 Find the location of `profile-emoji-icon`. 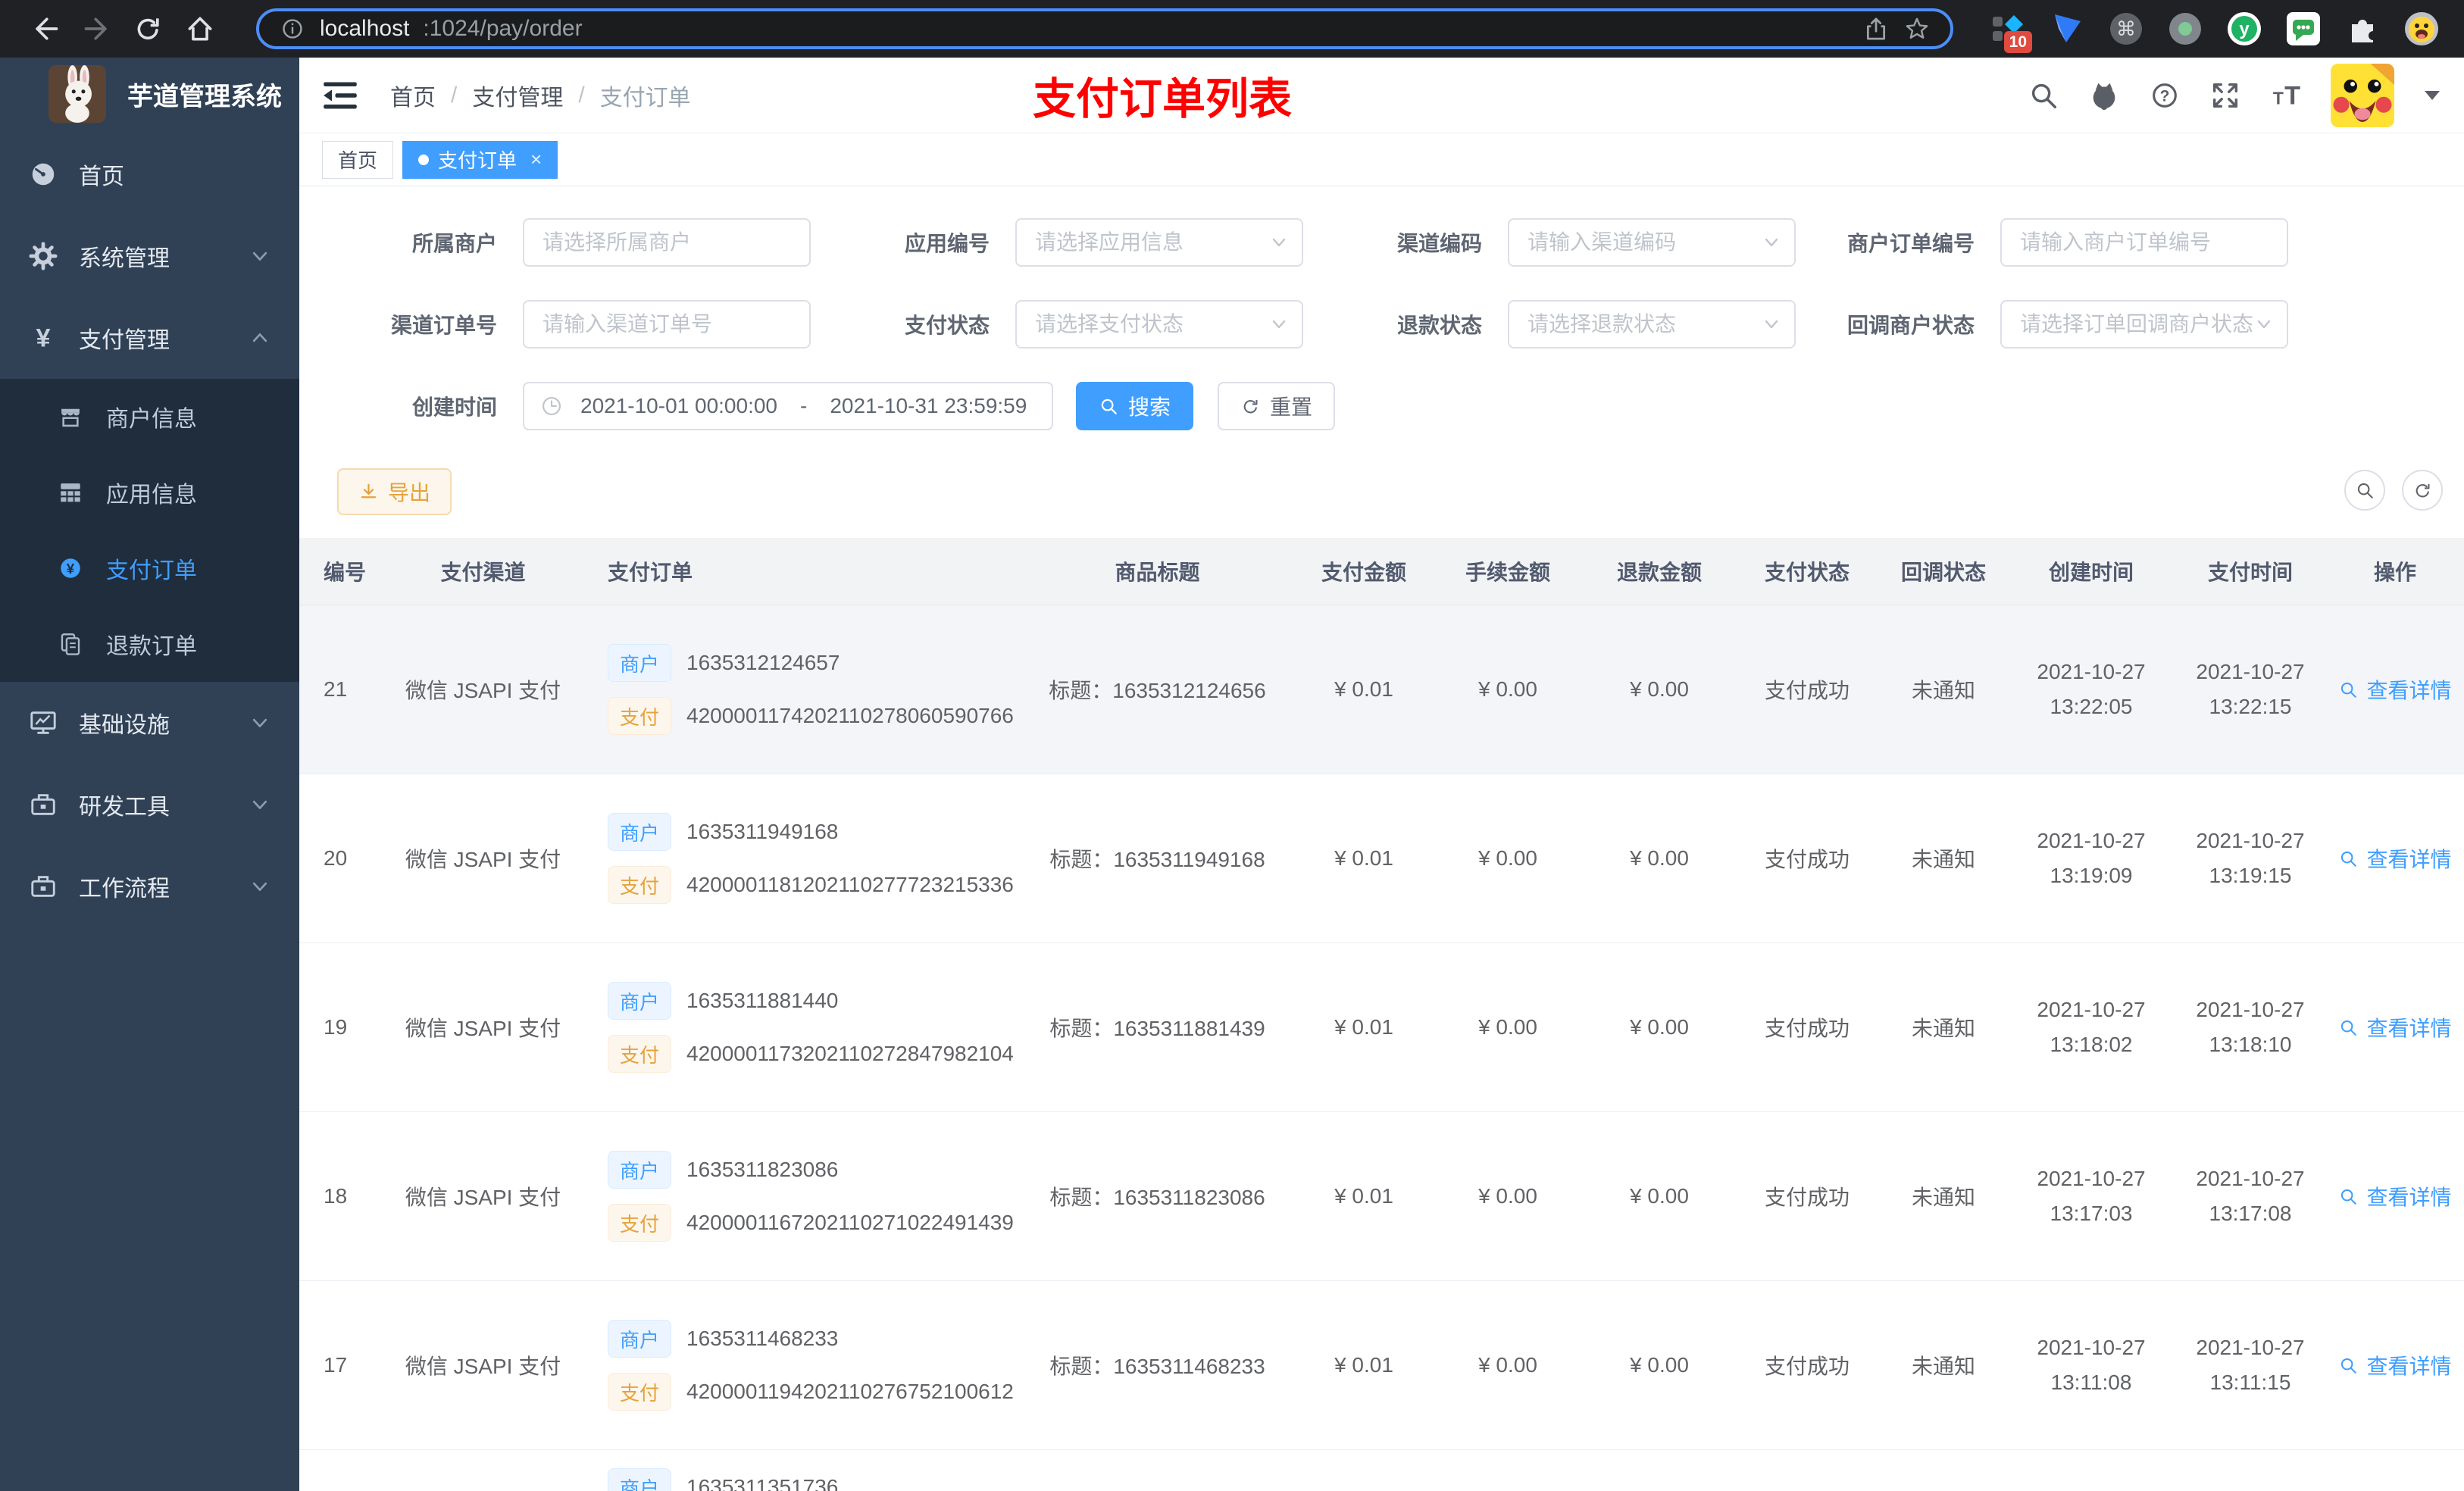

profile-emoji-icon is located at coordinates (2421, 29).